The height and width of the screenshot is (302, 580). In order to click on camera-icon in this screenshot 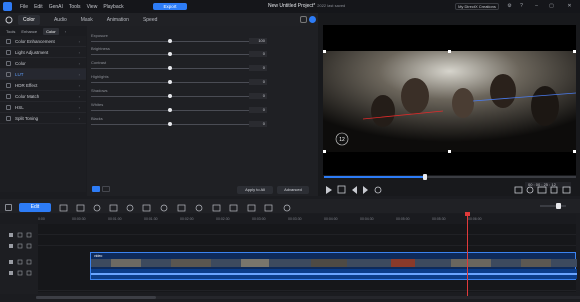, I will do `click(518, 190)`.